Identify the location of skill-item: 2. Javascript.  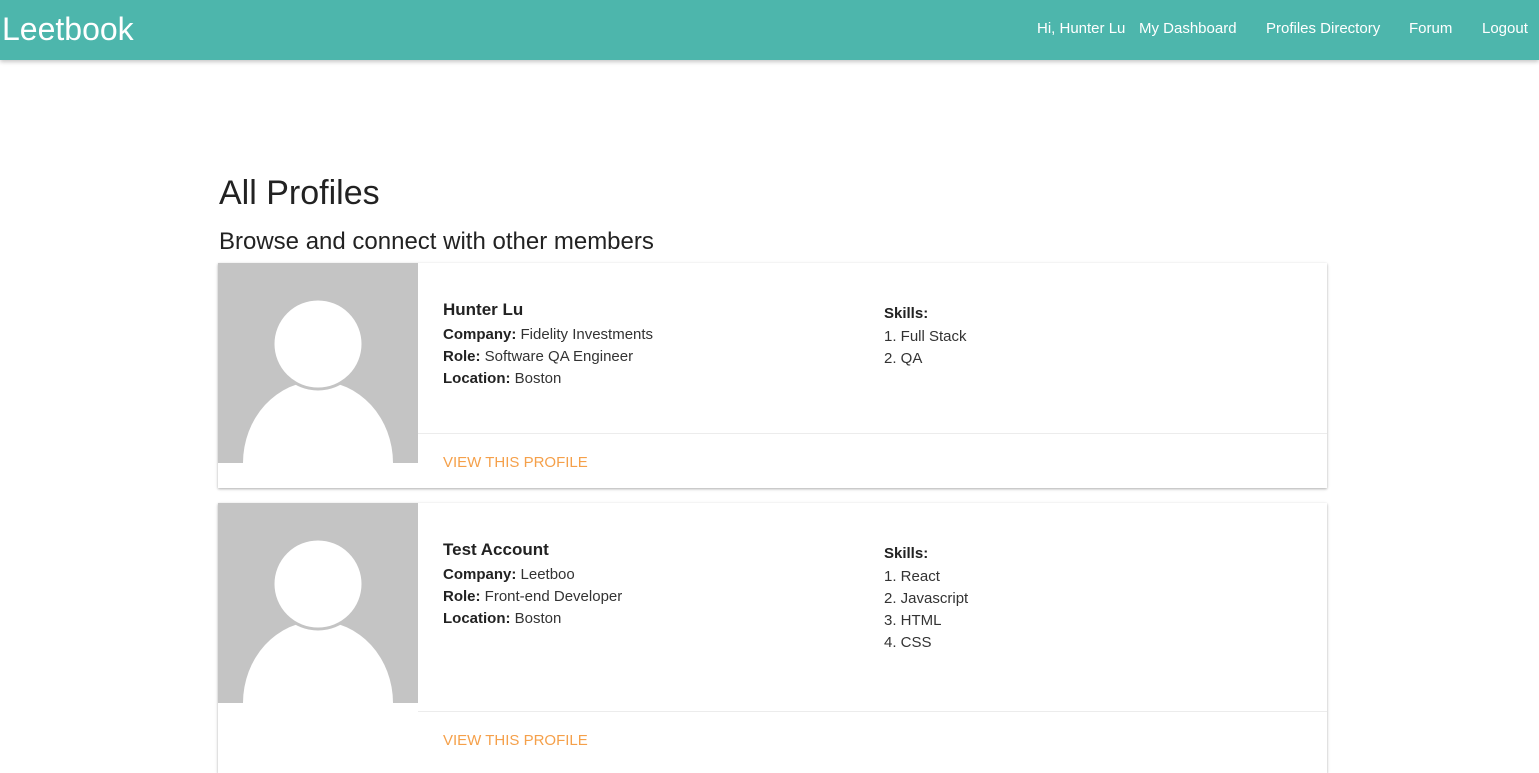
(926, 598).